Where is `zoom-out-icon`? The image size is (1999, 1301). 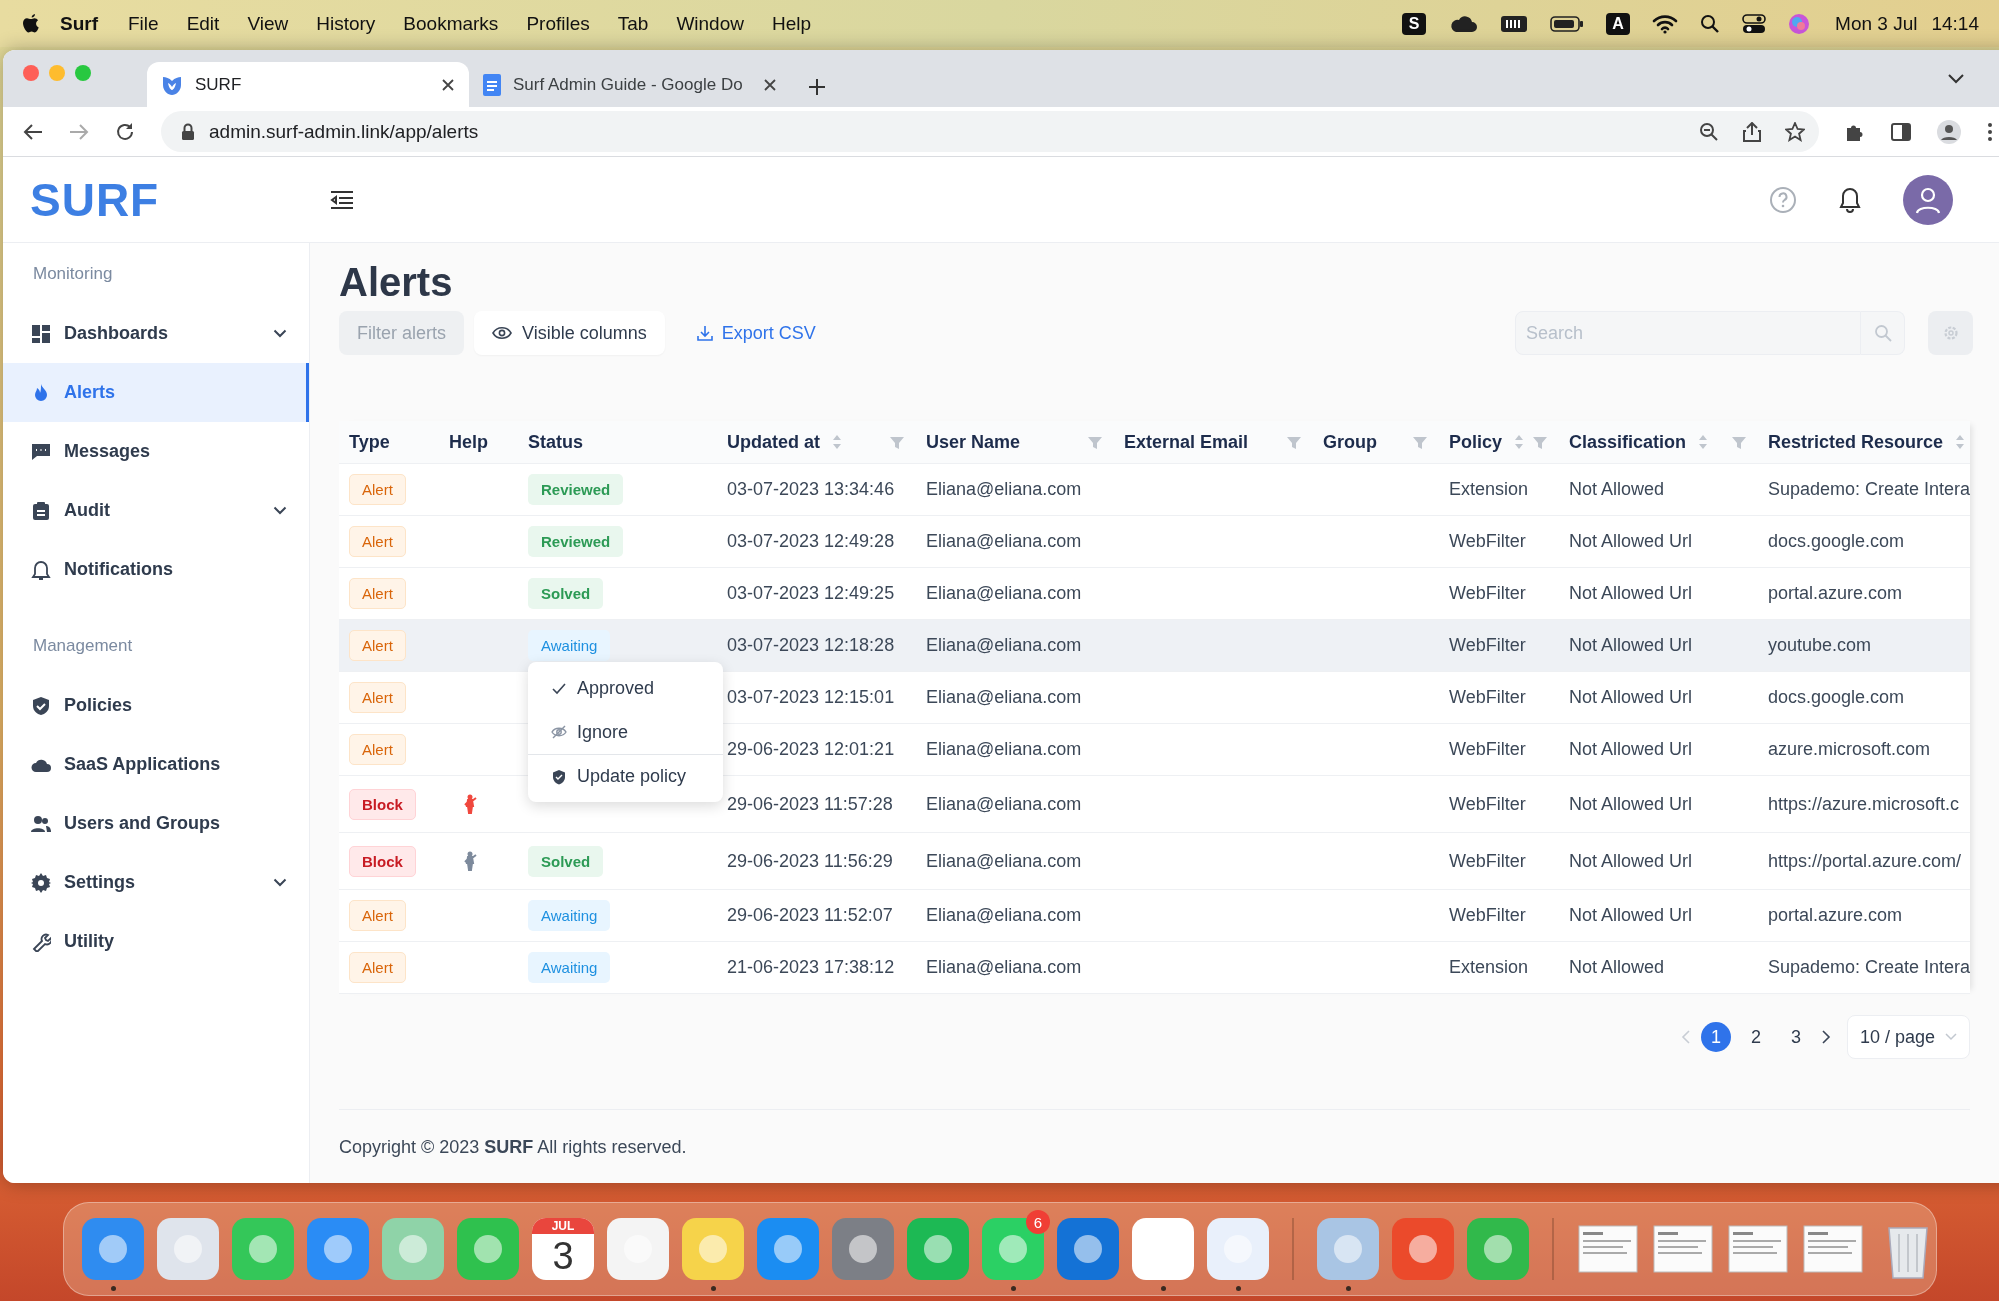 zoom-out-icon is located at coordinates (1709, 131).